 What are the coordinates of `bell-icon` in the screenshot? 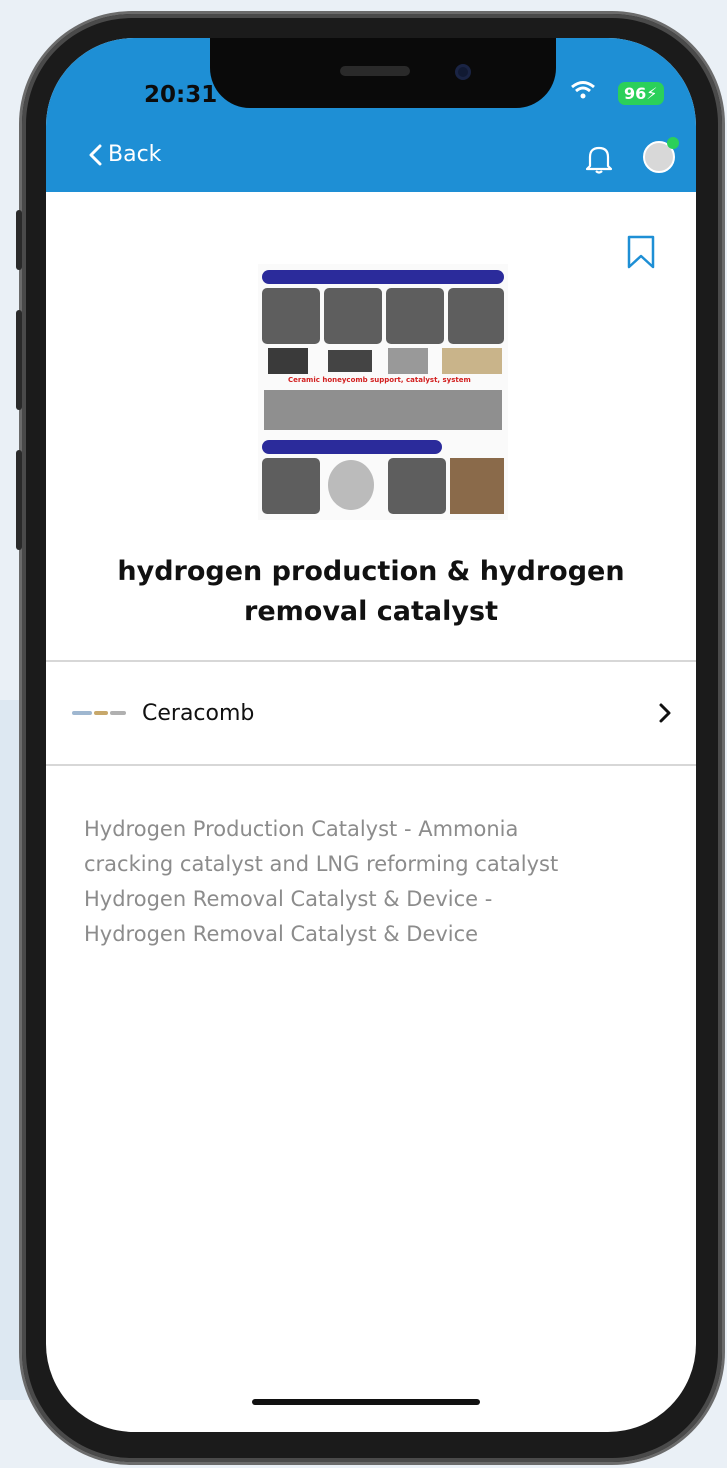 It's located at (599, 161).